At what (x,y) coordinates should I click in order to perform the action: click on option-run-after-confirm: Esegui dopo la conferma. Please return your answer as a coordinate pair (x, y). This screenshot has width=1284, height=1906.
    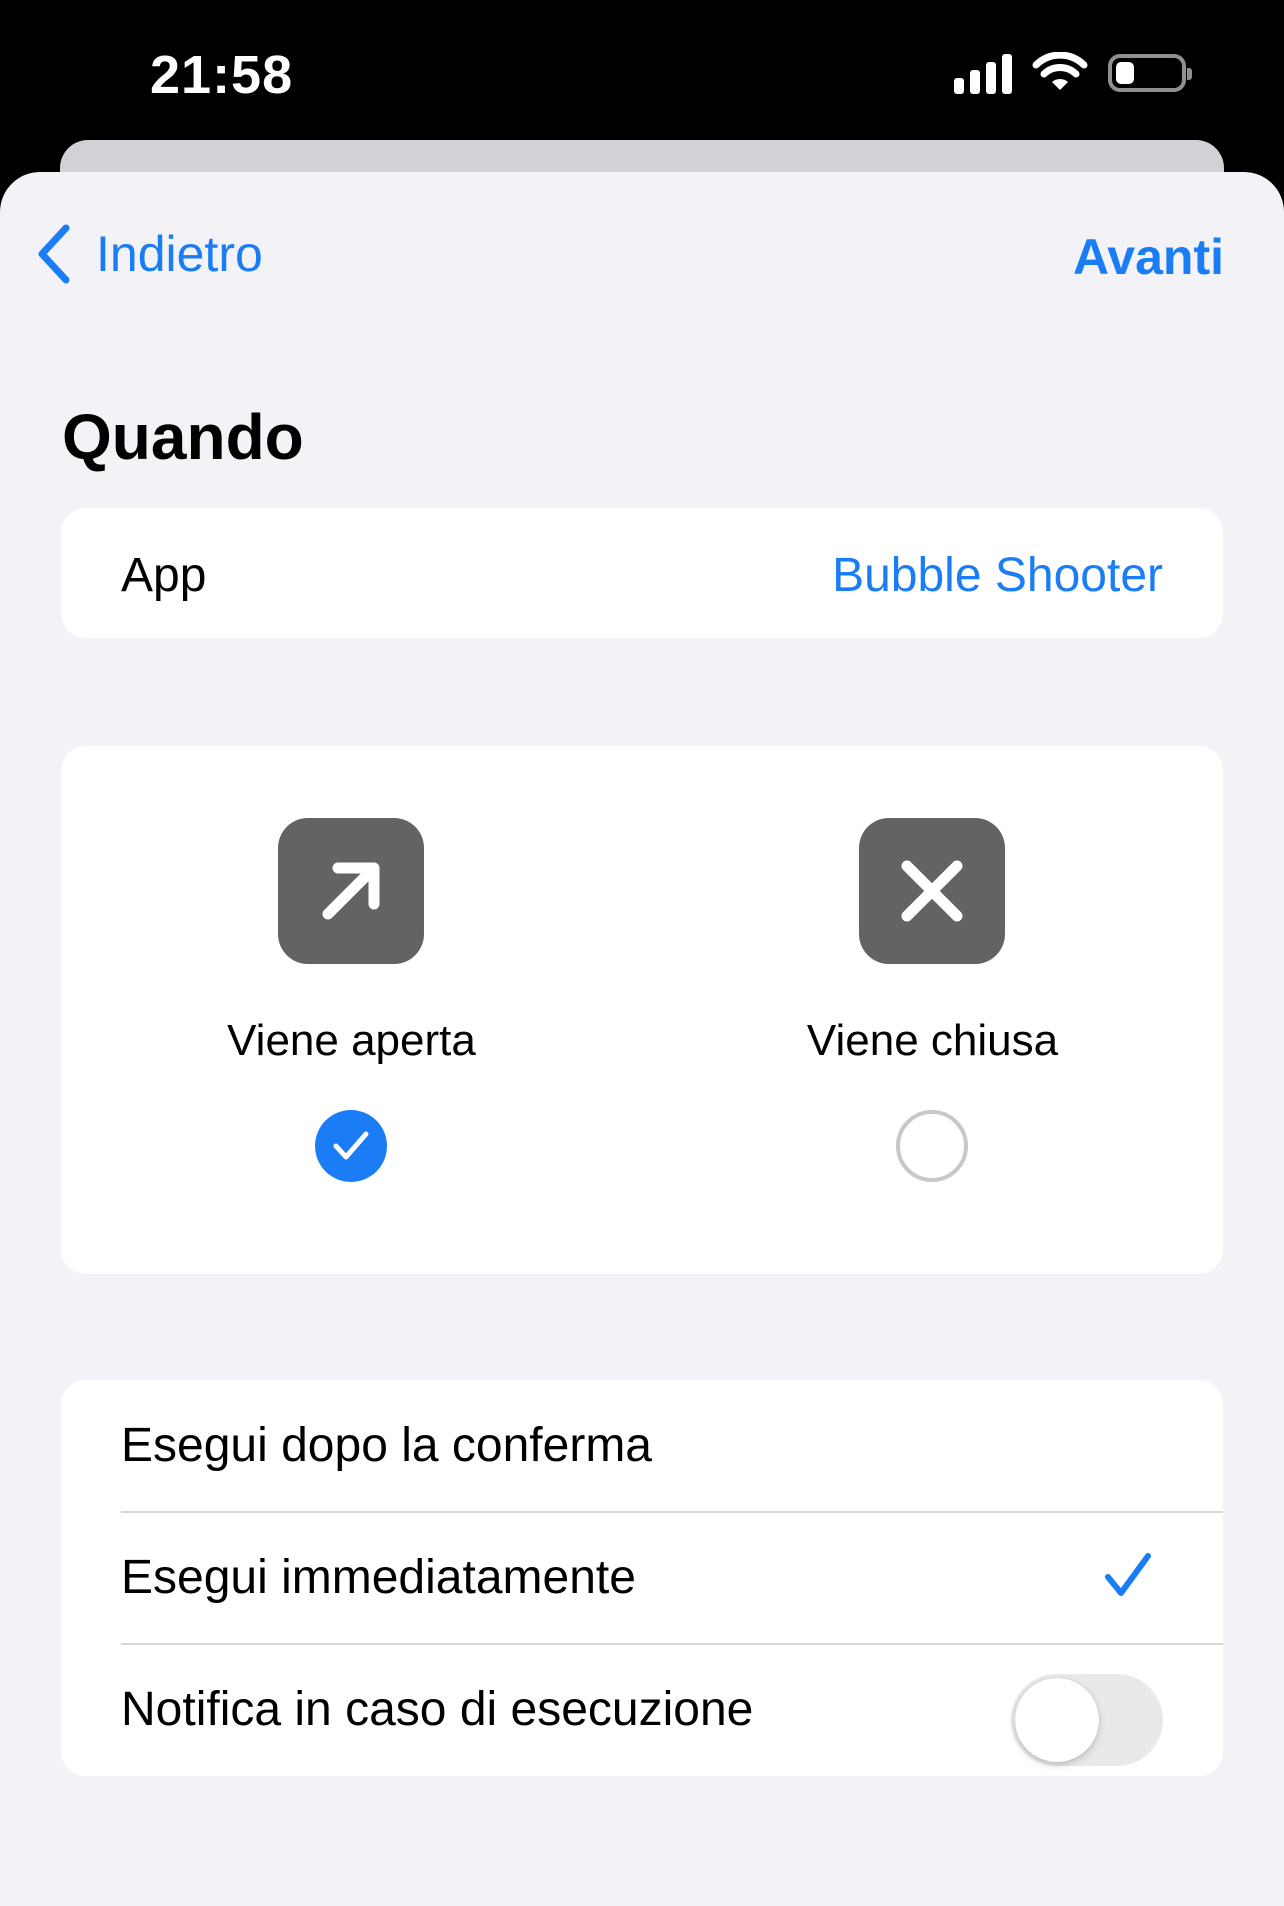
    Looking at the image, I should click on (642, 1446).